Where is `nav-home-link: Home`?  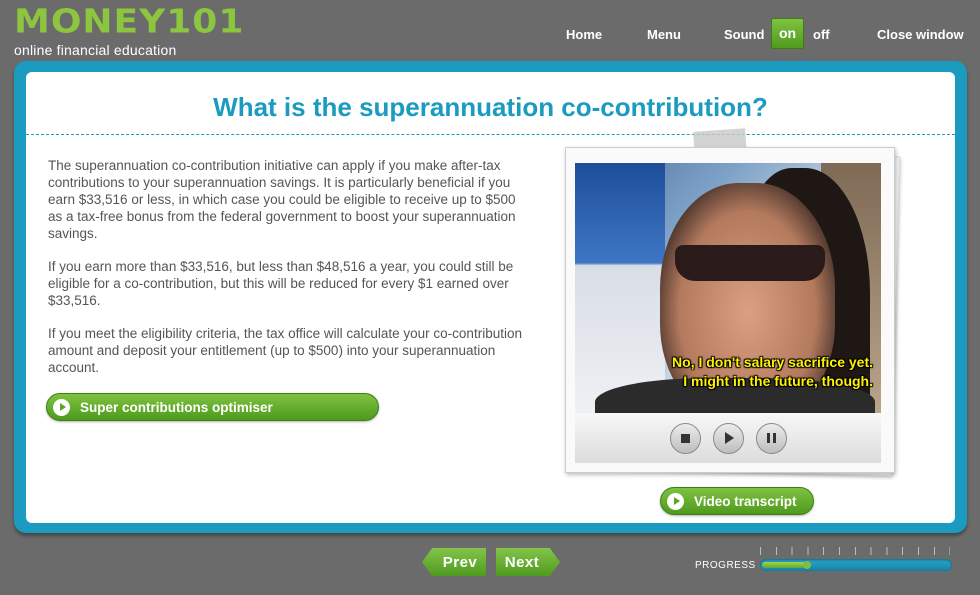 nav-home-link: Home is located at coordinates (584, 34).